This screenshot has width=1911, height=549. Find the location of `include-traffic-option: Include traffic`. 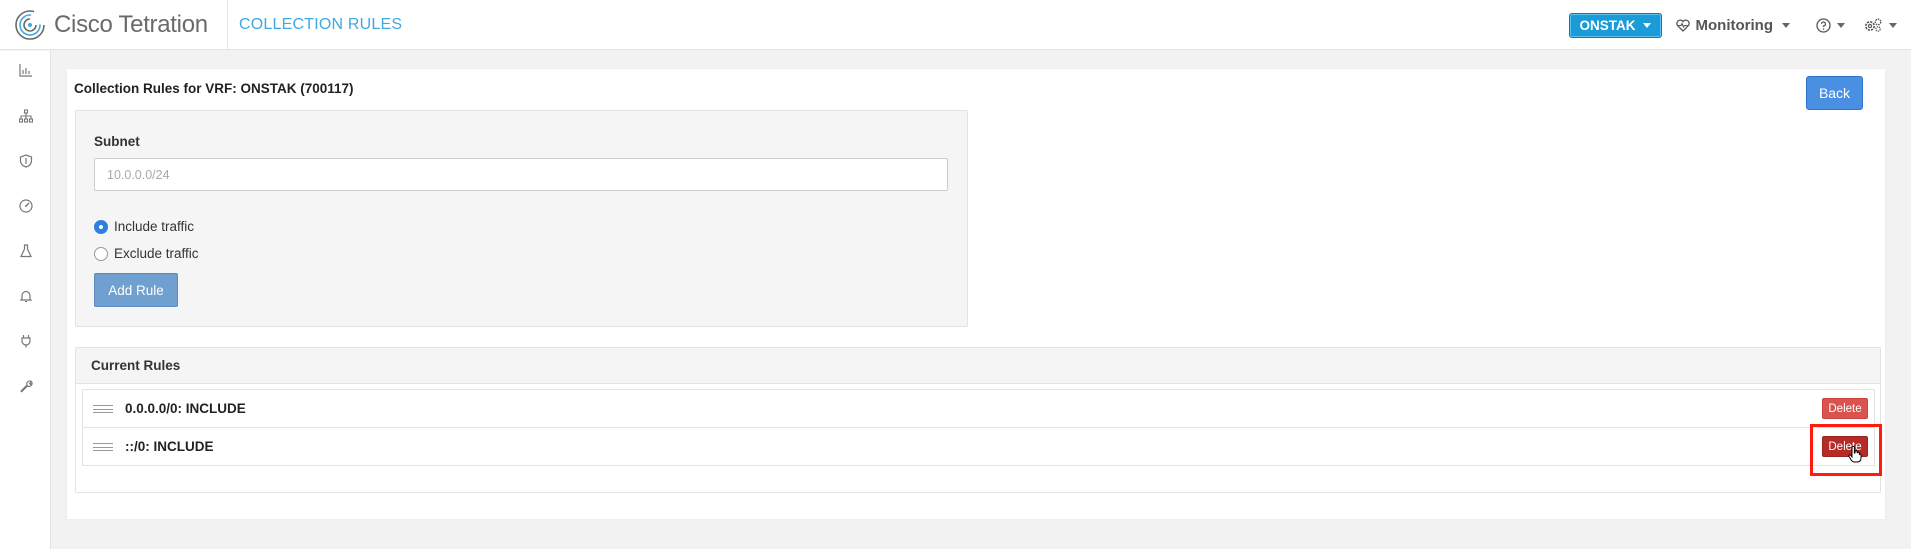

include-traffic-option: Include traffic is located at coordinates (144, 226).